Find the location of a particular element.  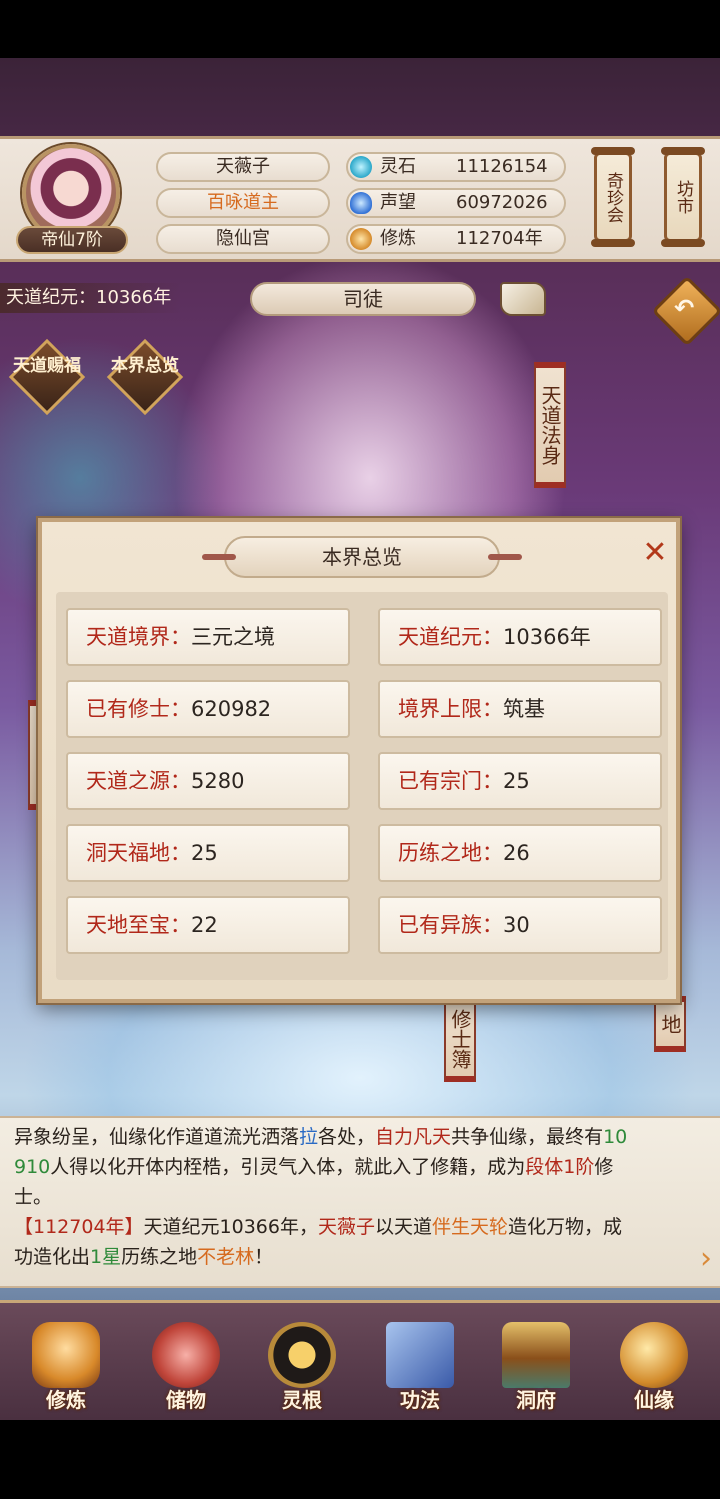

log-line: 异象纷呈，仙缘化作道道流光洒落拉各处，自力凡天共争仙缘，最终有10 is located at coordinates (321, 1137).